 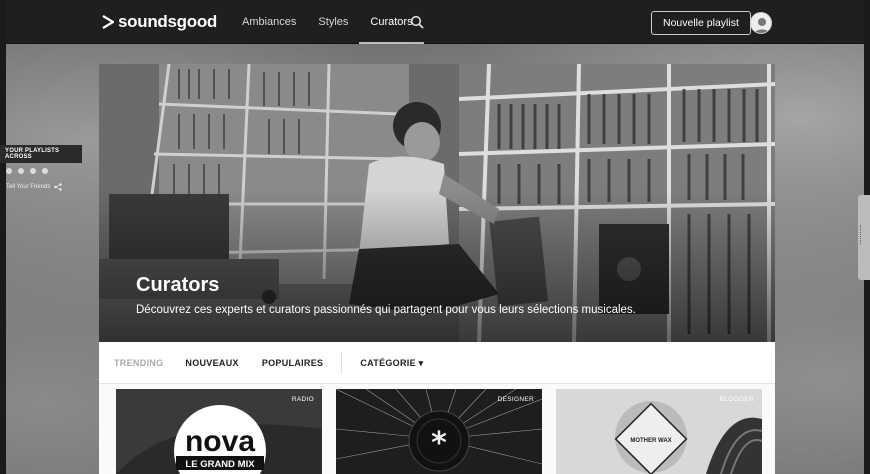 I want to click on share-icon, so click(x=58, y=187).